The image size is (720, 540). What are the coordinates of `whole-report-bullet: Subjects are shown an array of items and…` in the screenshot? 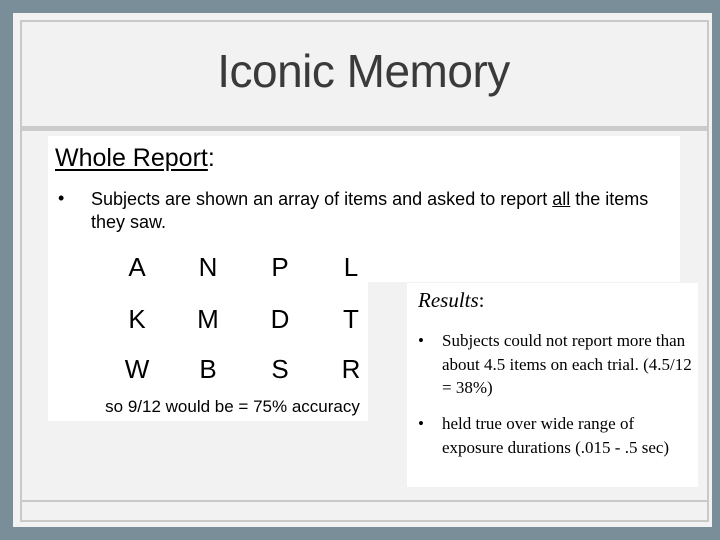 It's located at (381, 211).